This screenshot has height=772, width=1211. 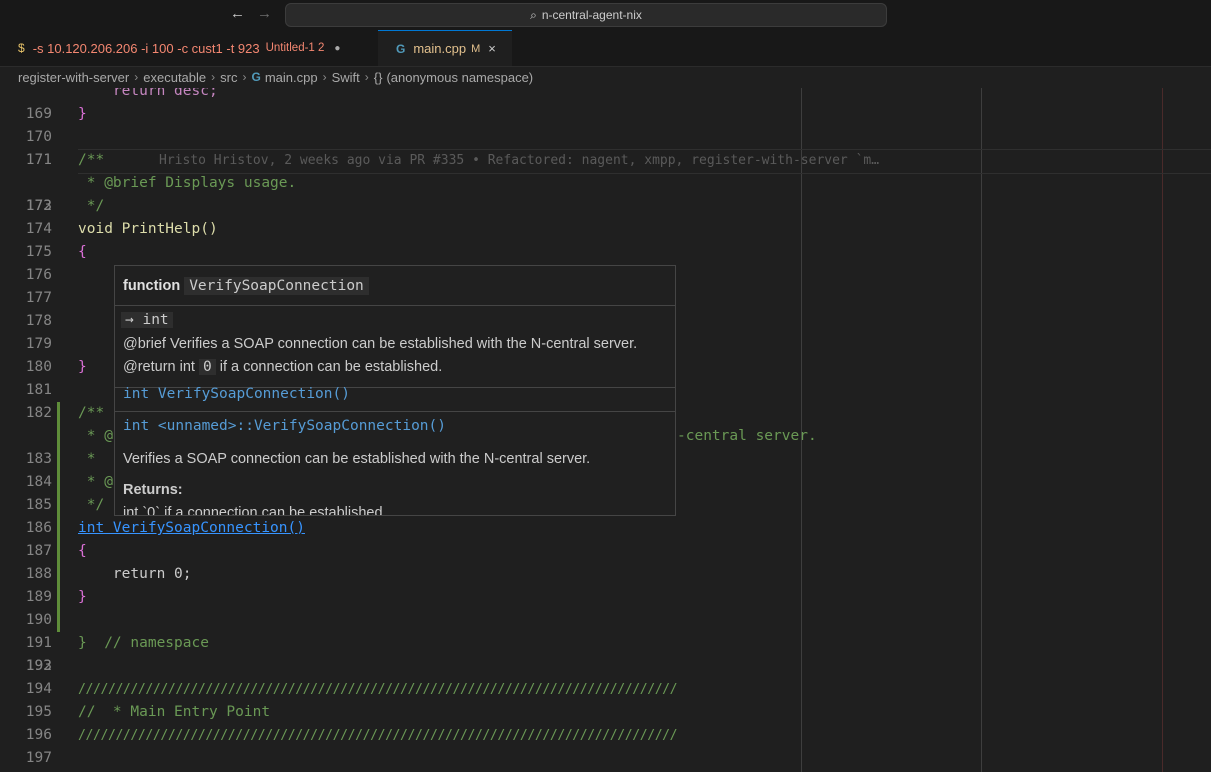 What do you see at coordinates (143, 643) in the screenshot?
I see `code-text: } // namespace` at bounding box center [143, 643].